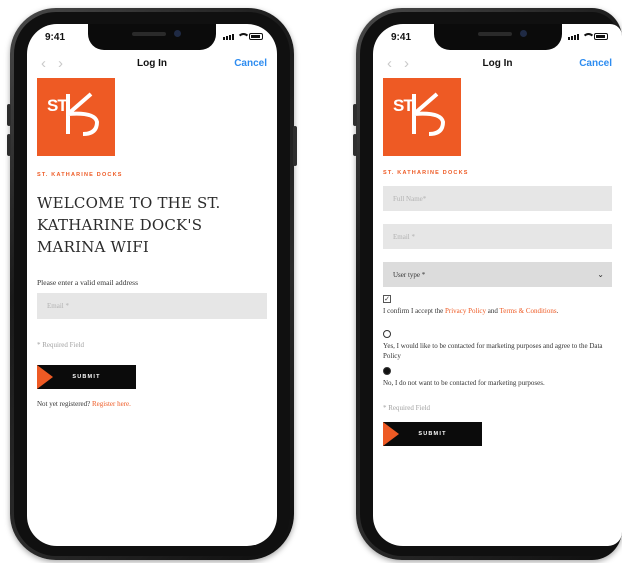 This screenshot has width=622, height=563. What do you see at coordinates (84, 404) in the screenshot?
I see `register-prompt: Not yet registered? Register here.` at bounding box center [84, 404].